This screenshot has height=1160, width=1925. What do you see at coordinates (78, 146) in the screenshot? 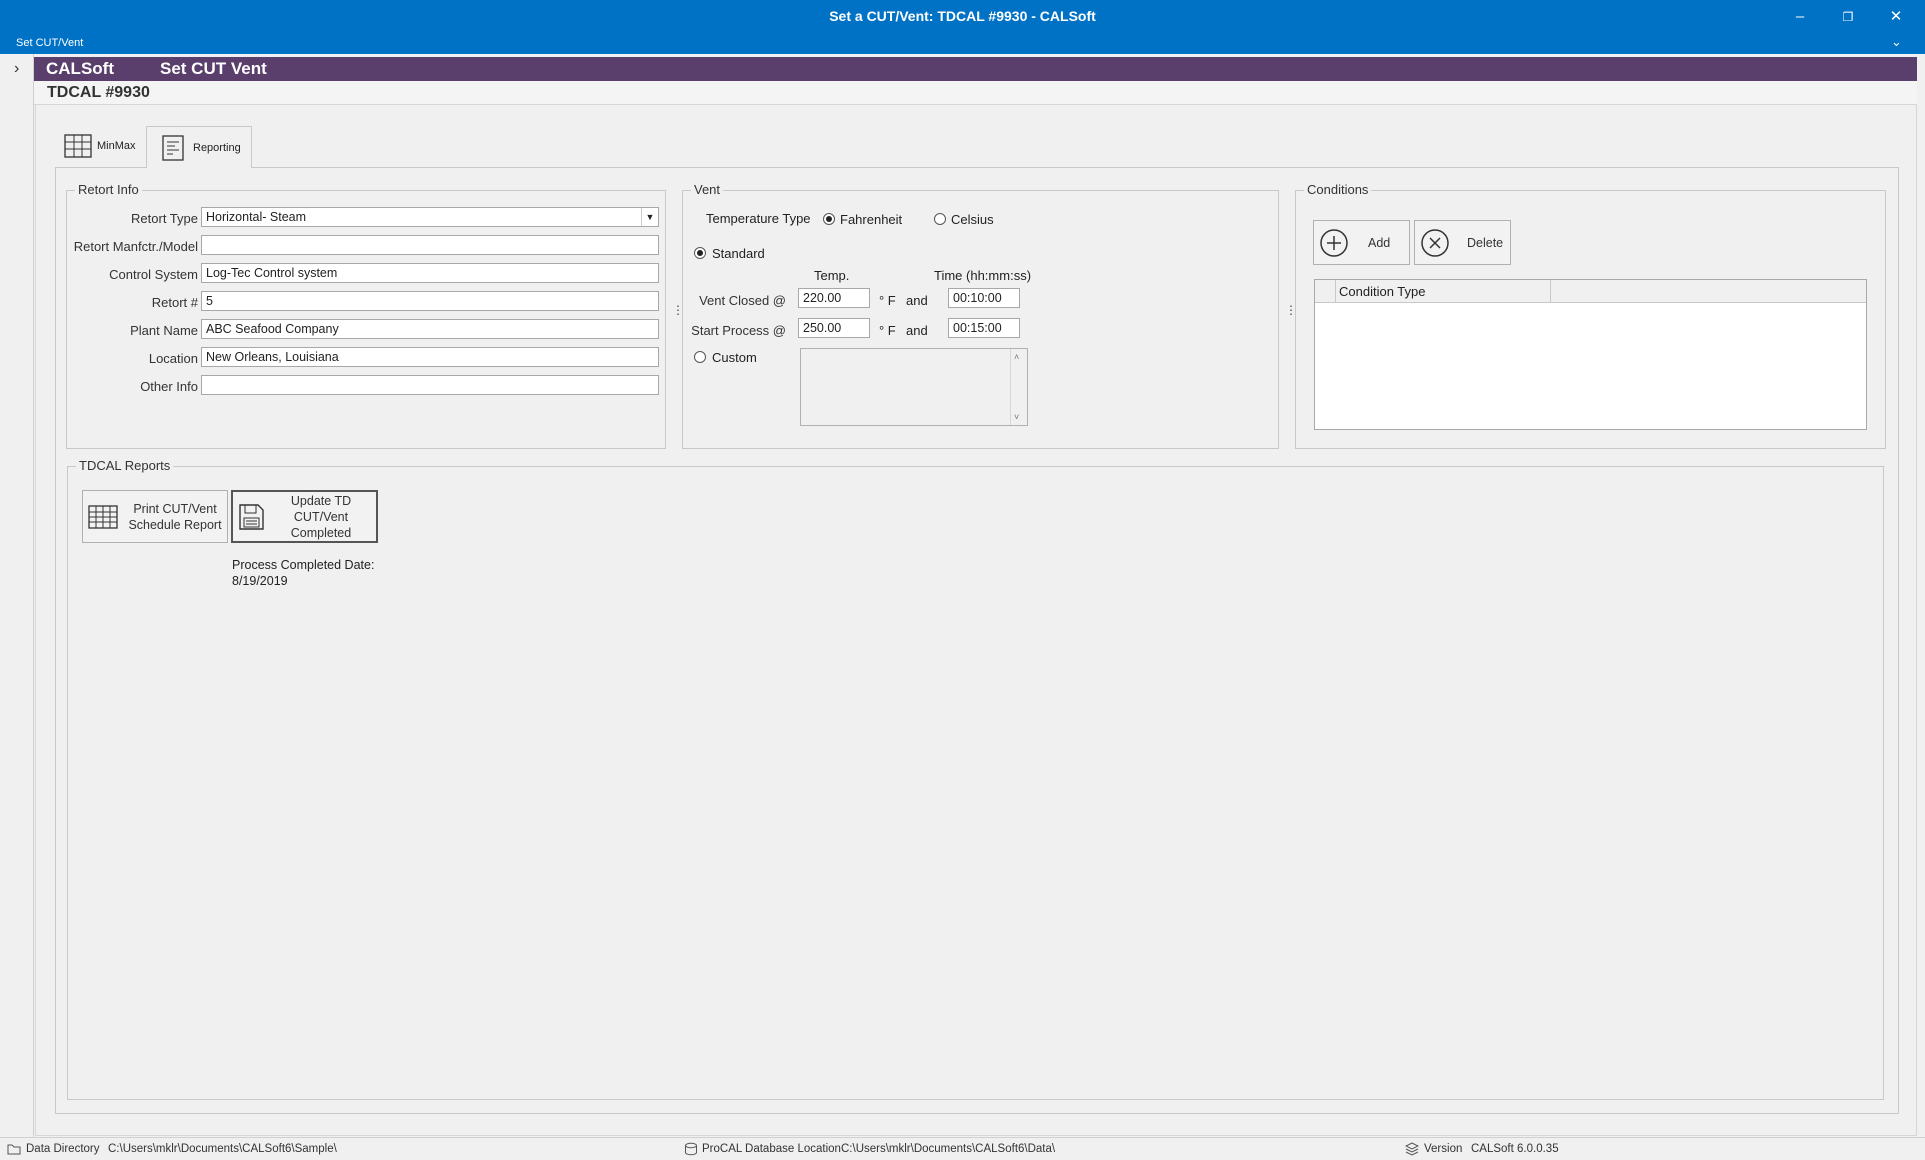
I see `grid-icon` at bounding box center [78, 146].